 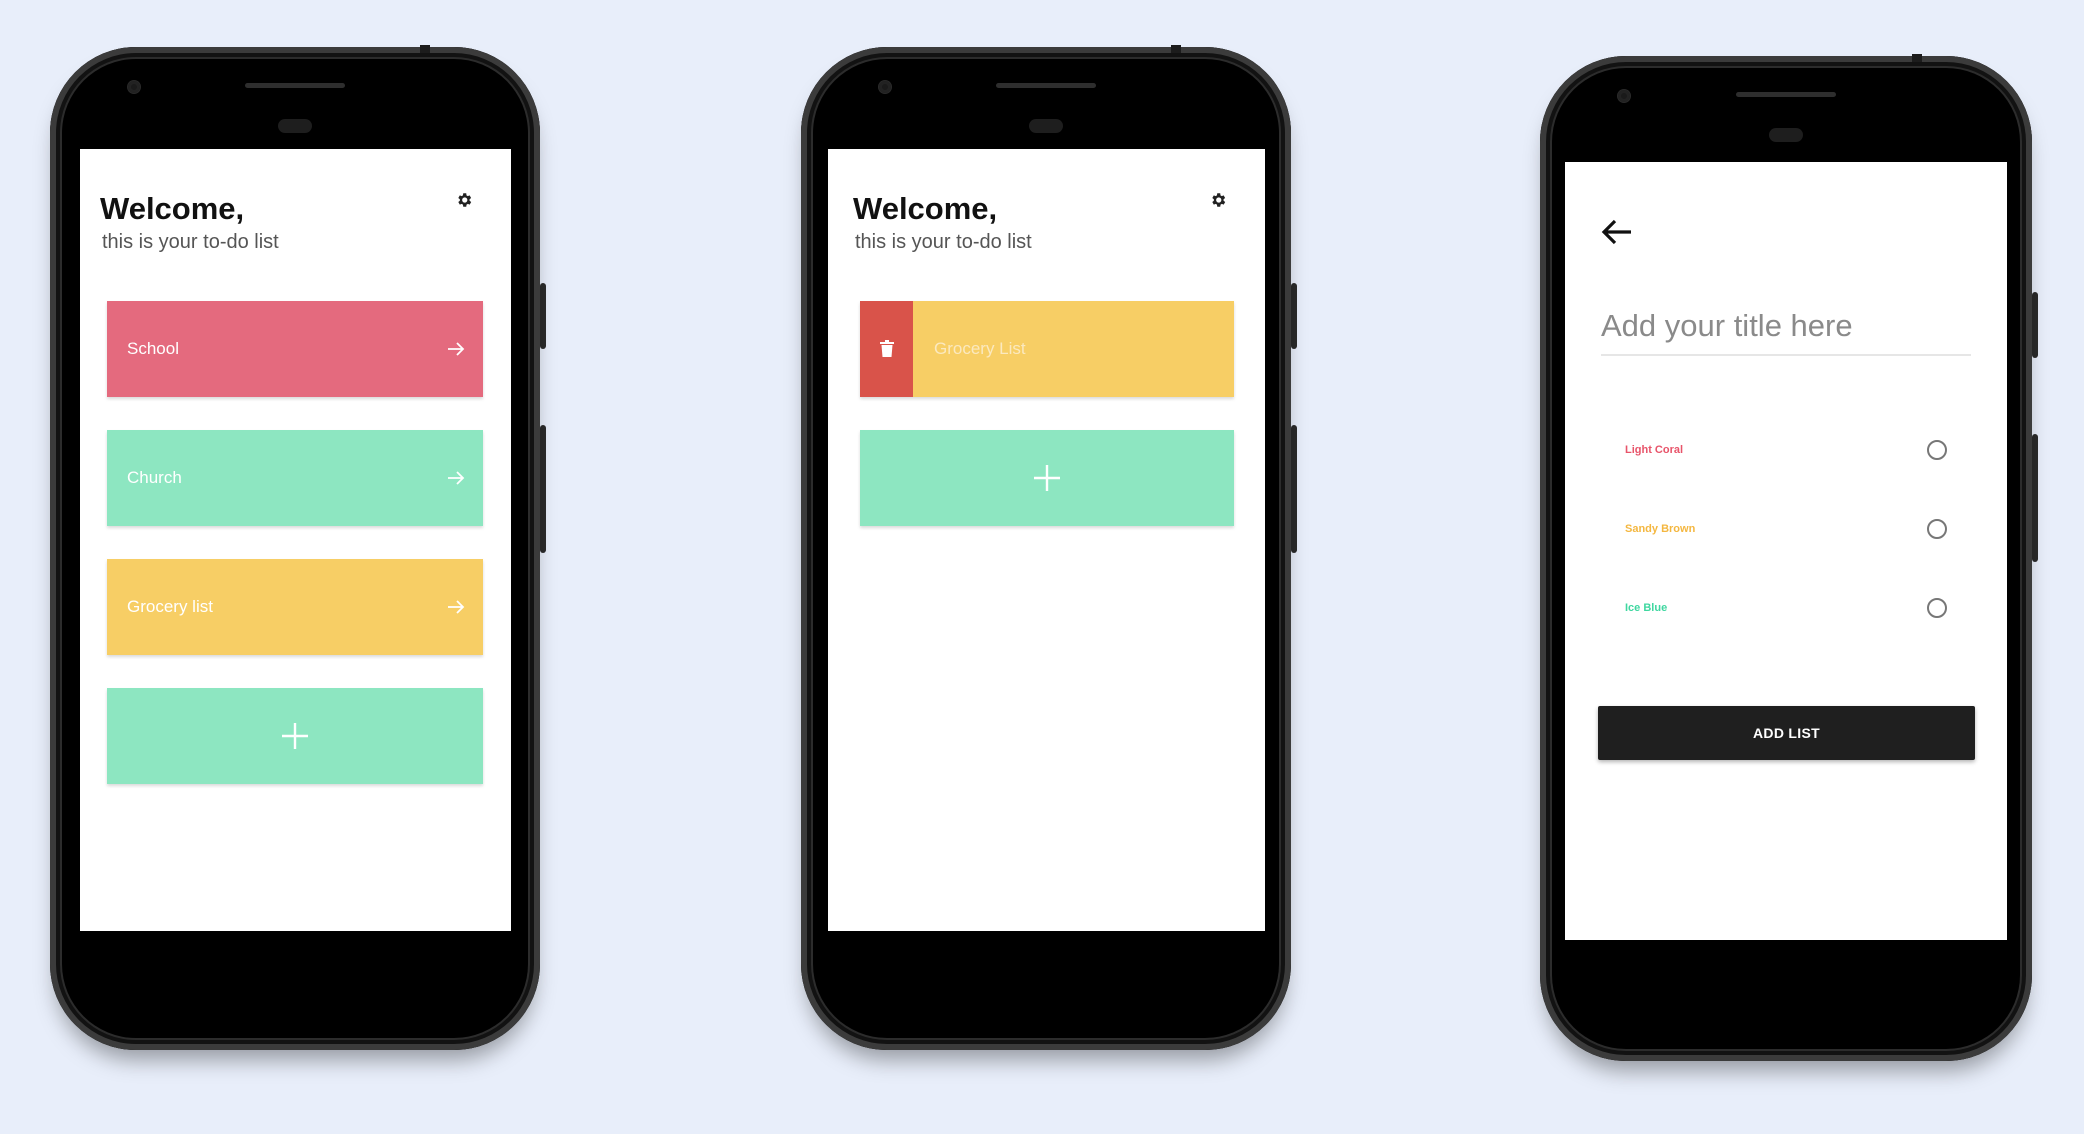 What do you see at coordinates (1786, 328) in the screenshot?
I see `list-title-input` at bounding box center [1786, 328].